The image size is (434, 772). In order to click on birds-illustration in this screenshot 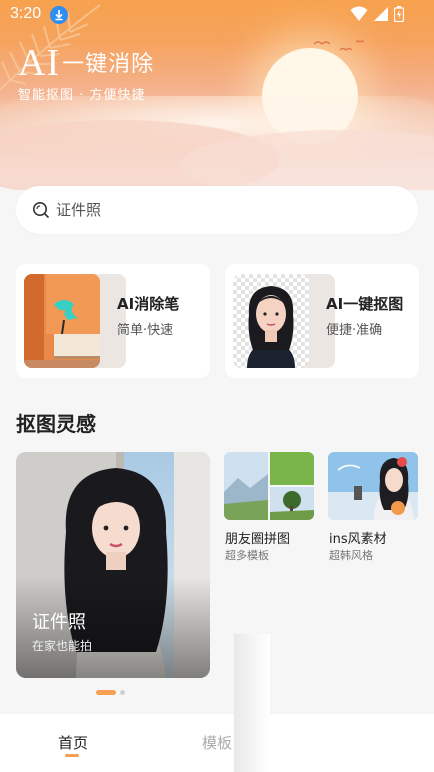, I will do `click(339, 45)`.